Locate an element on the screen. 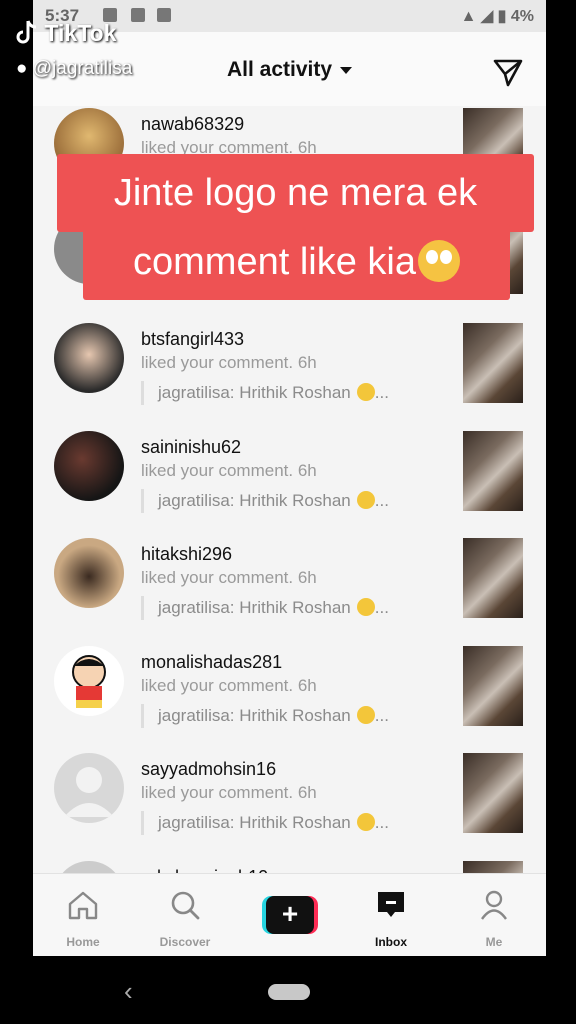  nav-discover: Discover is located at coordinates (185, 918).